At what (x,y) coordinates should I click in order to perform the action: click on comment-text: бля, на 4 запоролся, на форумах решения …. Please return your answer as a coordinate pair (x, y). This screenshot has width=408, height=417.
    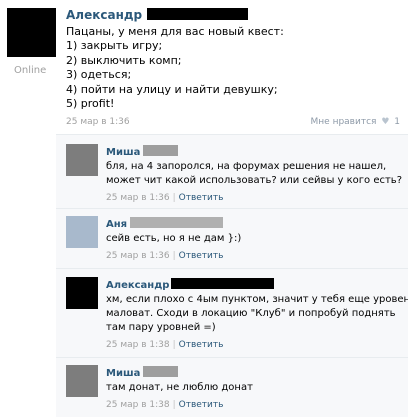
    Looking at the image, I should click on (254, 173).